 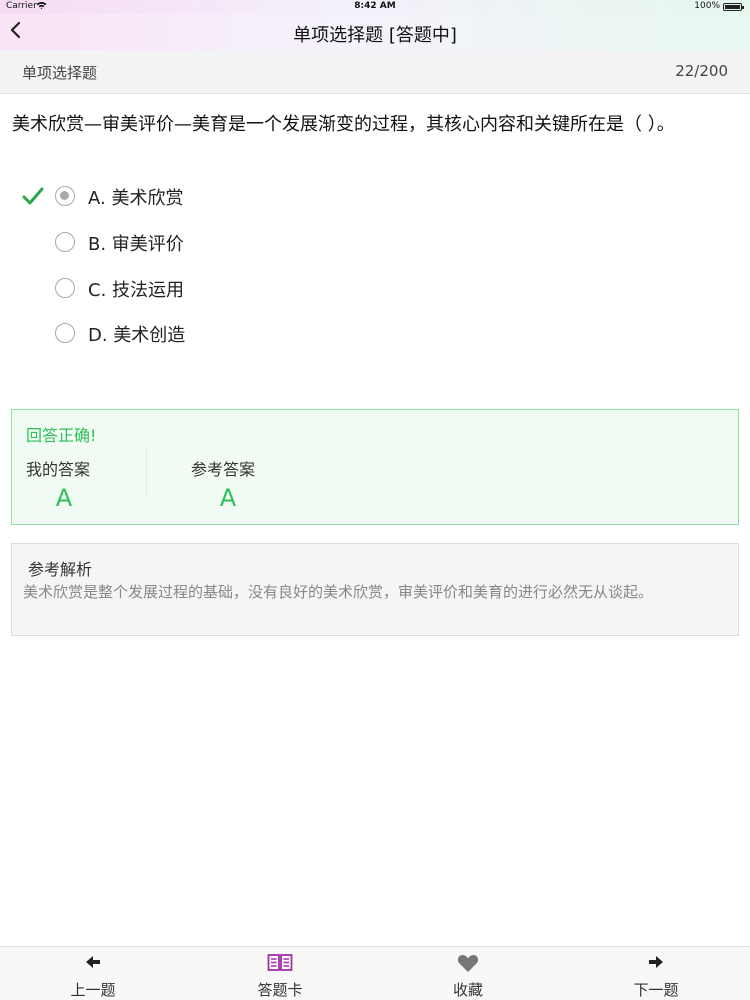 I want to click on next-question-button: 下一题, so click(x=656, y=973).